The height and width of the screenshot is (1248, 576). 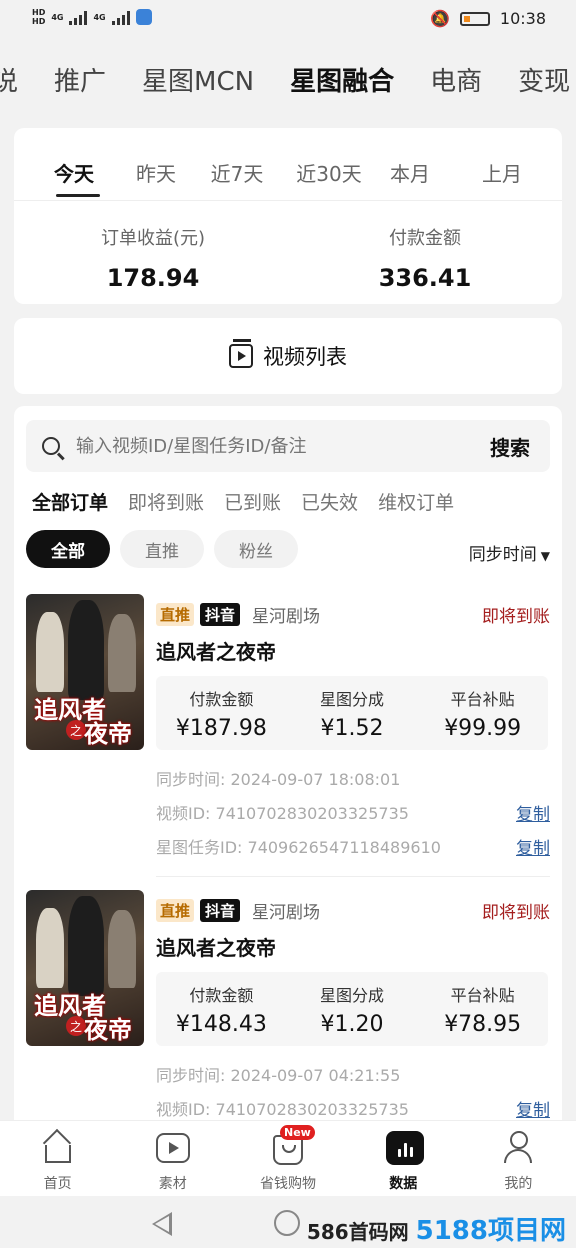 I want to click on nav-label: 素材, so click(x=172, y=1184).